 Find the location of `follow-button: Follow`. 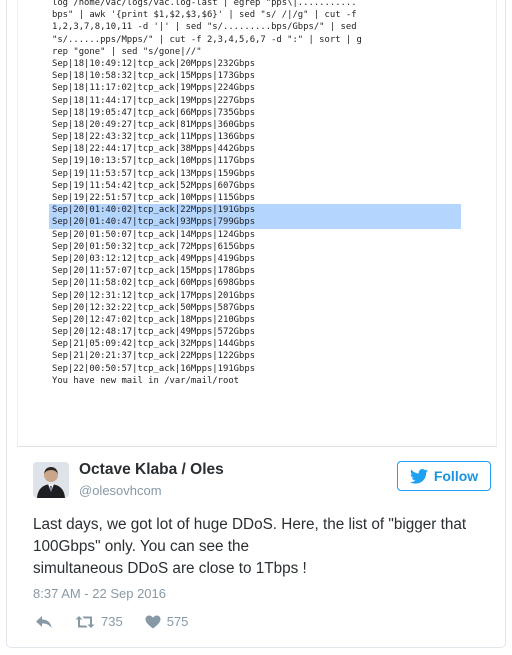

follow-button: Follow is located at coordinates (444, 476).